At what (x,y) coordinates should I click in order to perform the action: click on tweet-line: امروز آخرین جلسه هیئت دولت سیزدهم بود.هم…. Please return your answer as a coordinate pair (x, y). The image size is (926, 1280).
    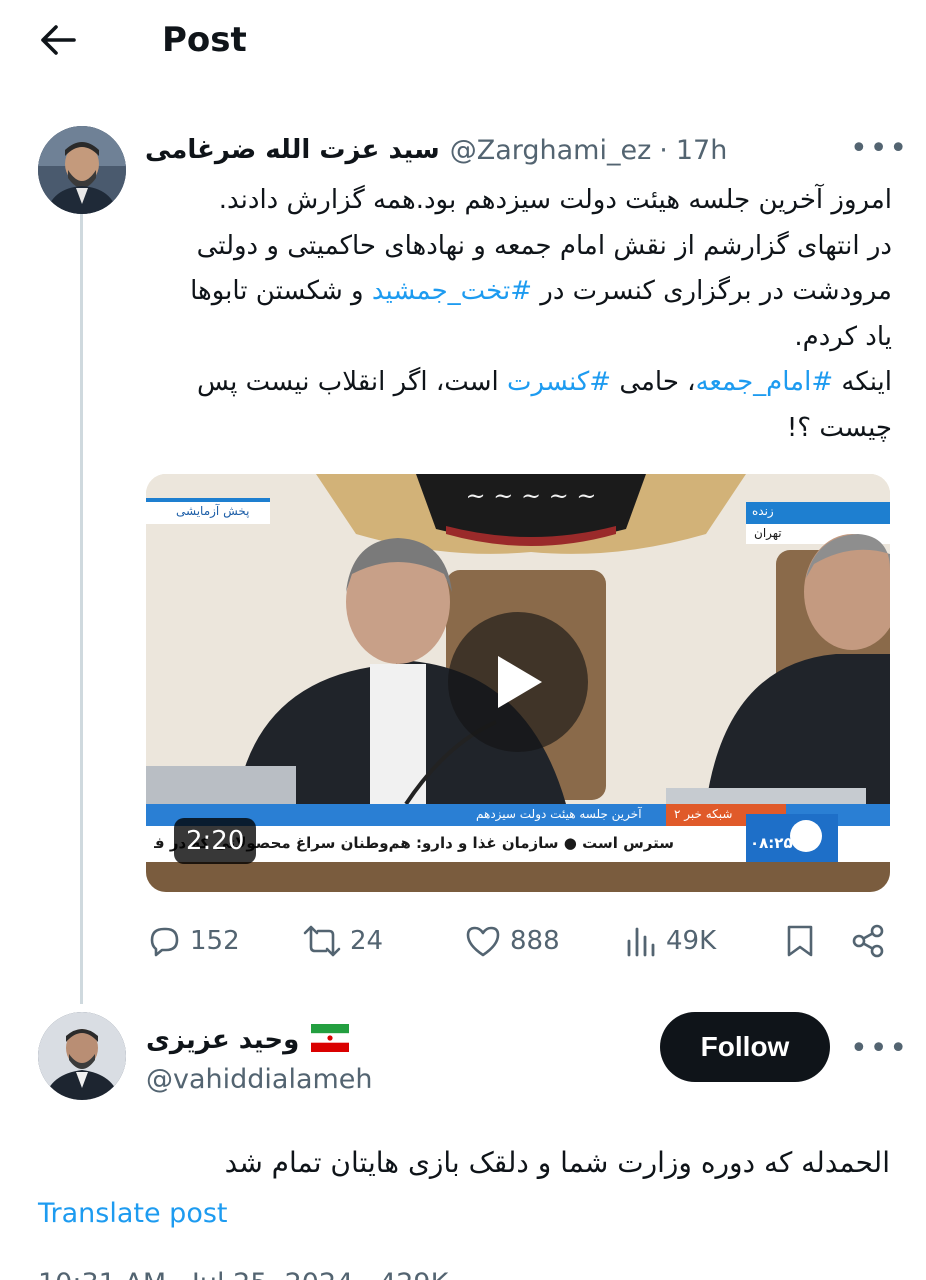
    Looking at the image, I should click on (555, 200).